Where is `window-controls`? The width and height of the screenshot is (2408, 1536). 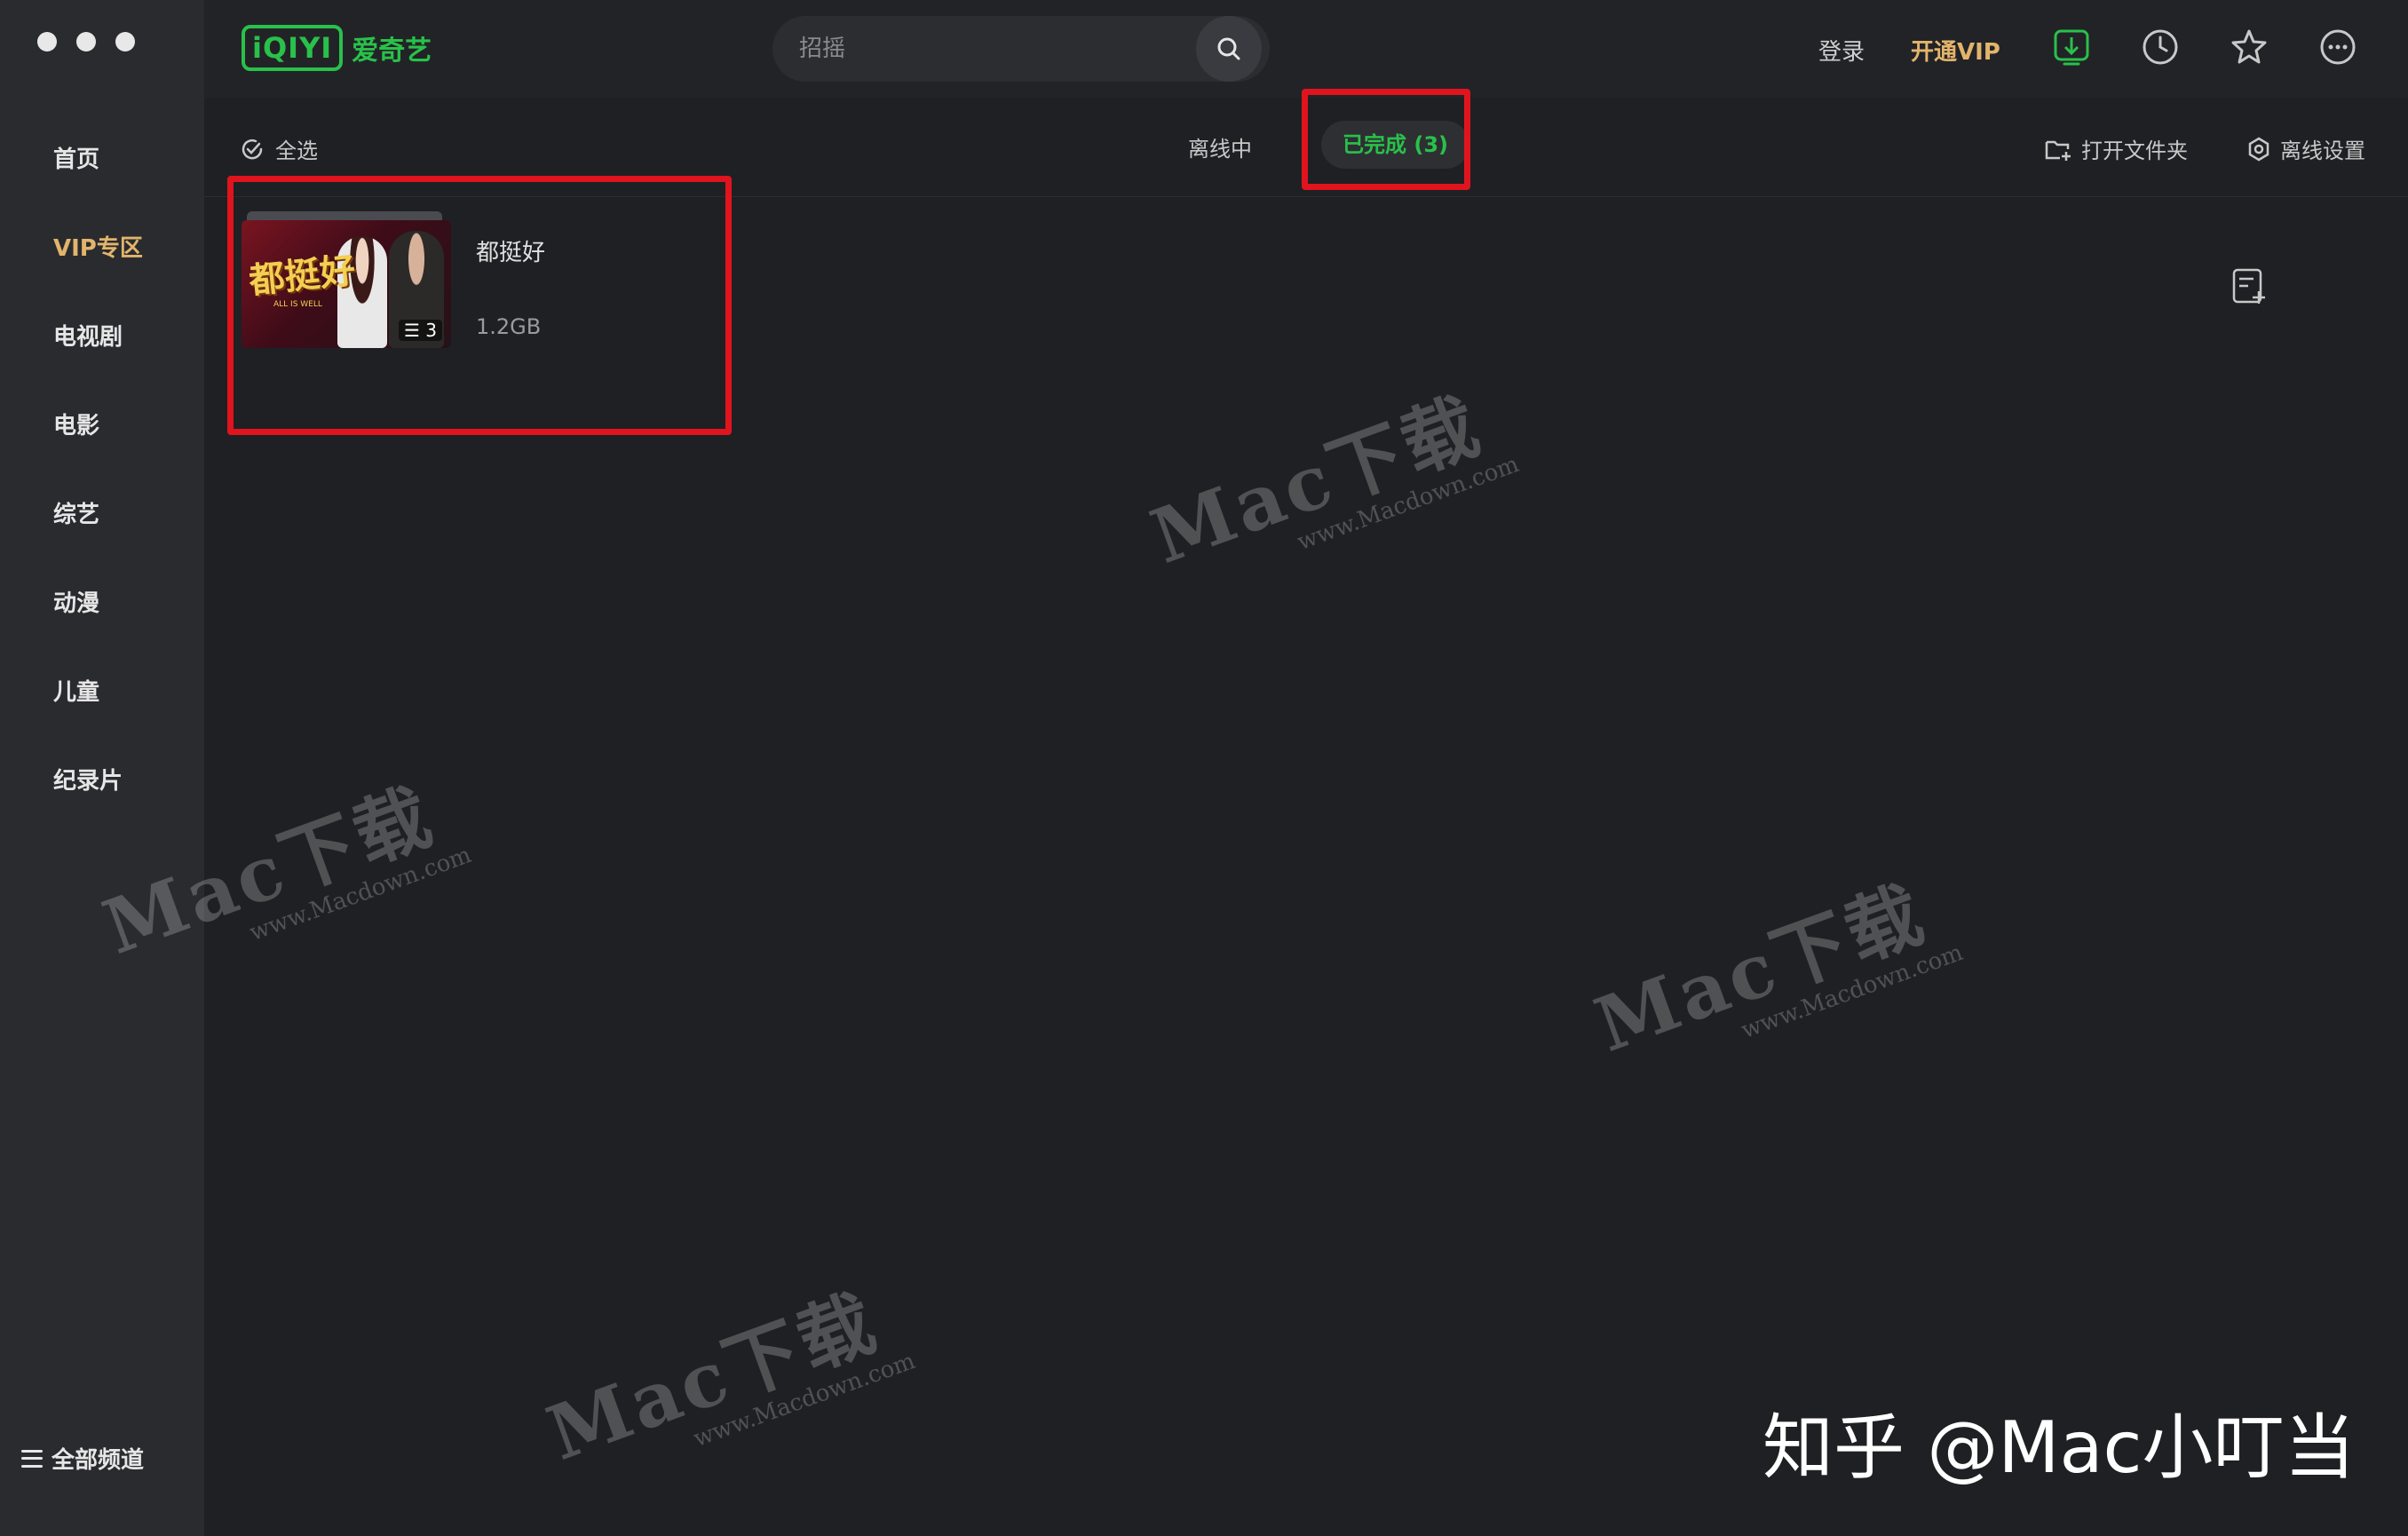
window-controls is located at coordinates (86, 41).